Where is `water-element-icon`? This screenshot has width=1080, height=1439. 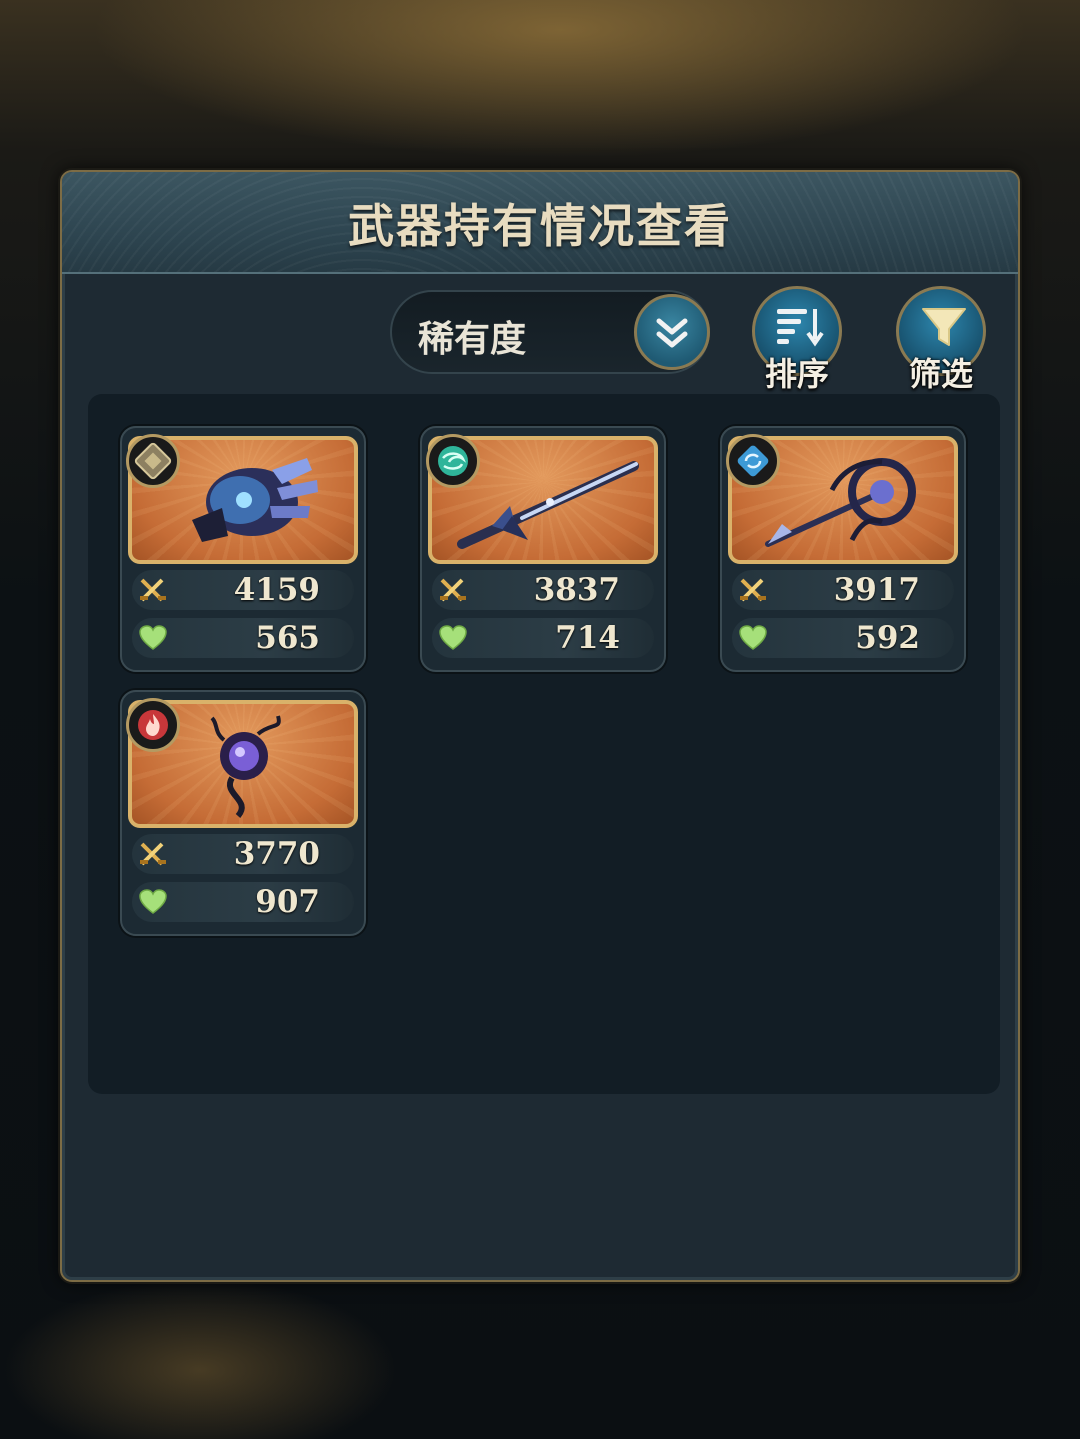 water-element-icon is located at coordinates (753, 461).